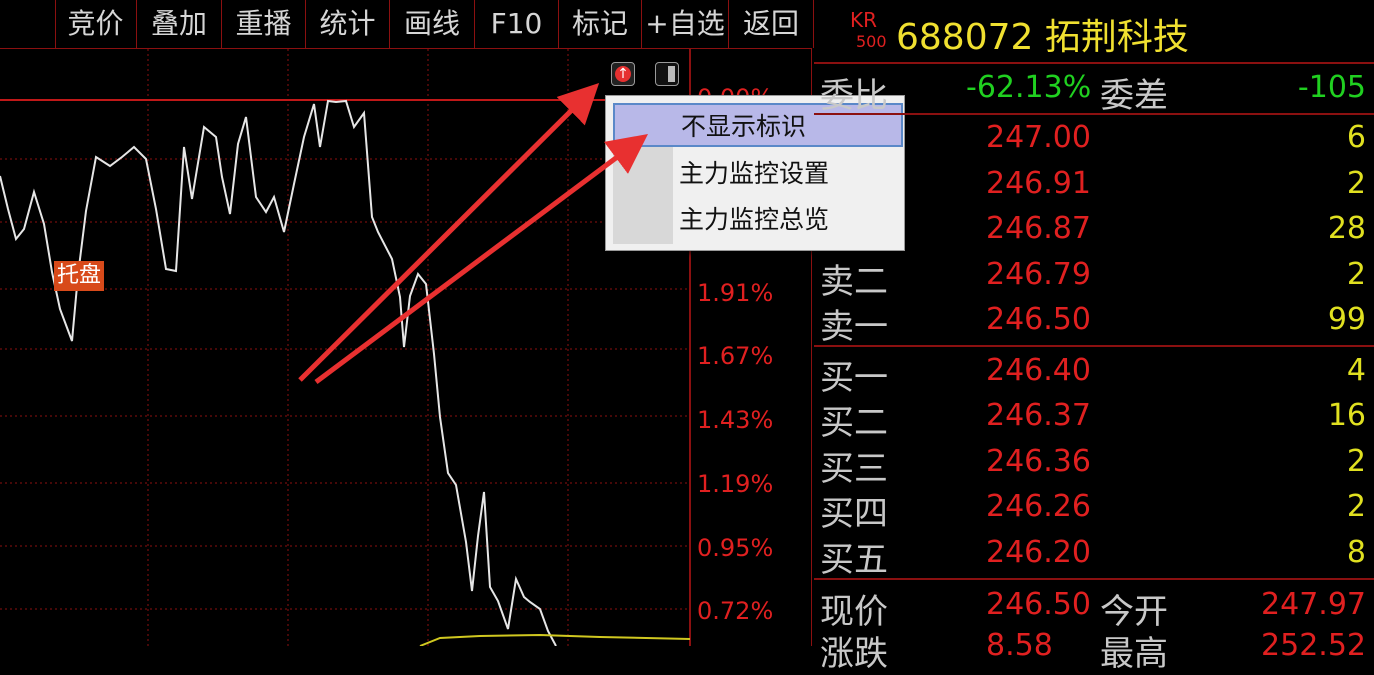 This screenshot has width=1374, height=675. What do you see at coordinates (854, 560) in the screenshot?
I see `buy-label: 买五` at bounding box center [854, 560].